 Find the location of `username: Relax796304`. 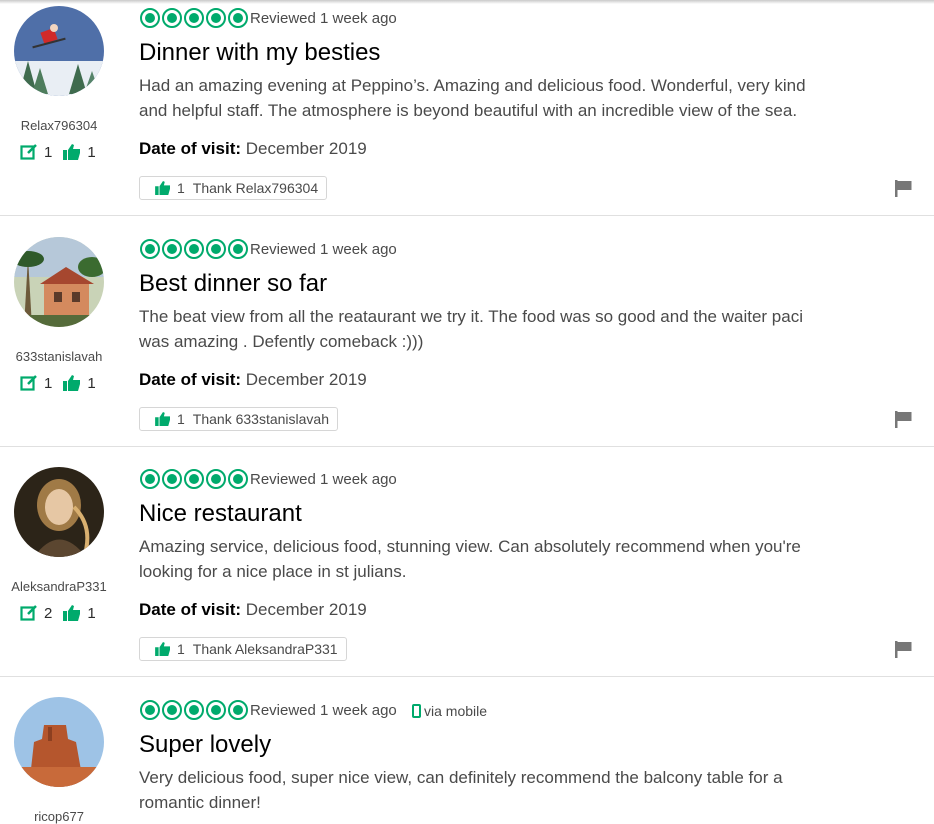

username: Relax796304 is located at coordinates (59, 125).